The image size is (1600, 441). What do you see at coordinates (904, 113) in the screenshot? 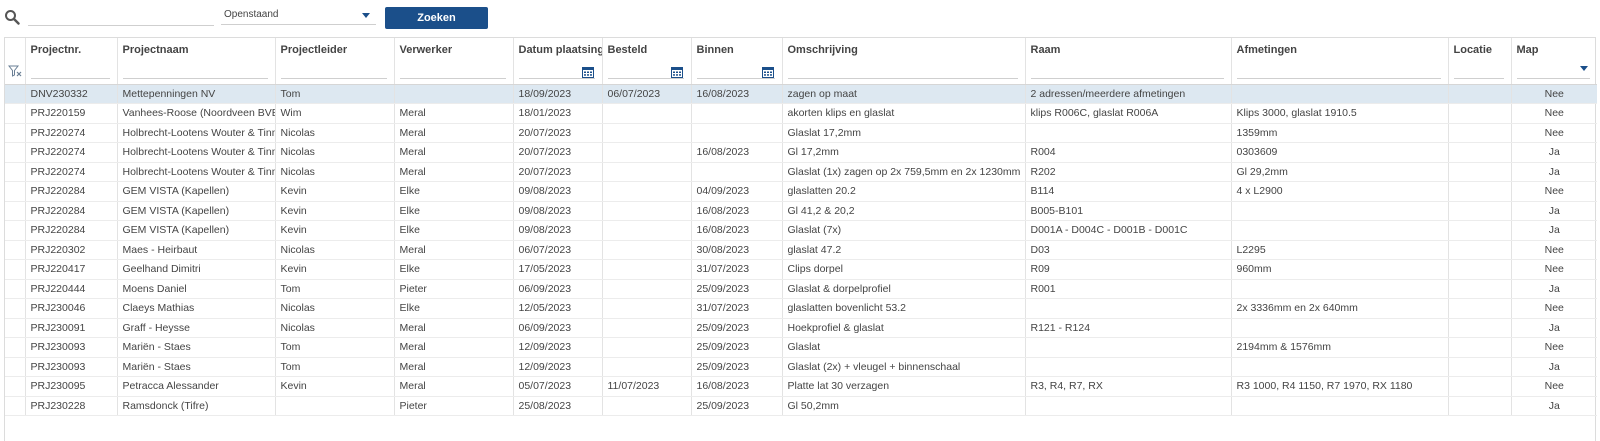
I see `table-cell-omschrijving: akorten klips en glaslat` at bounding box center [904, 113].